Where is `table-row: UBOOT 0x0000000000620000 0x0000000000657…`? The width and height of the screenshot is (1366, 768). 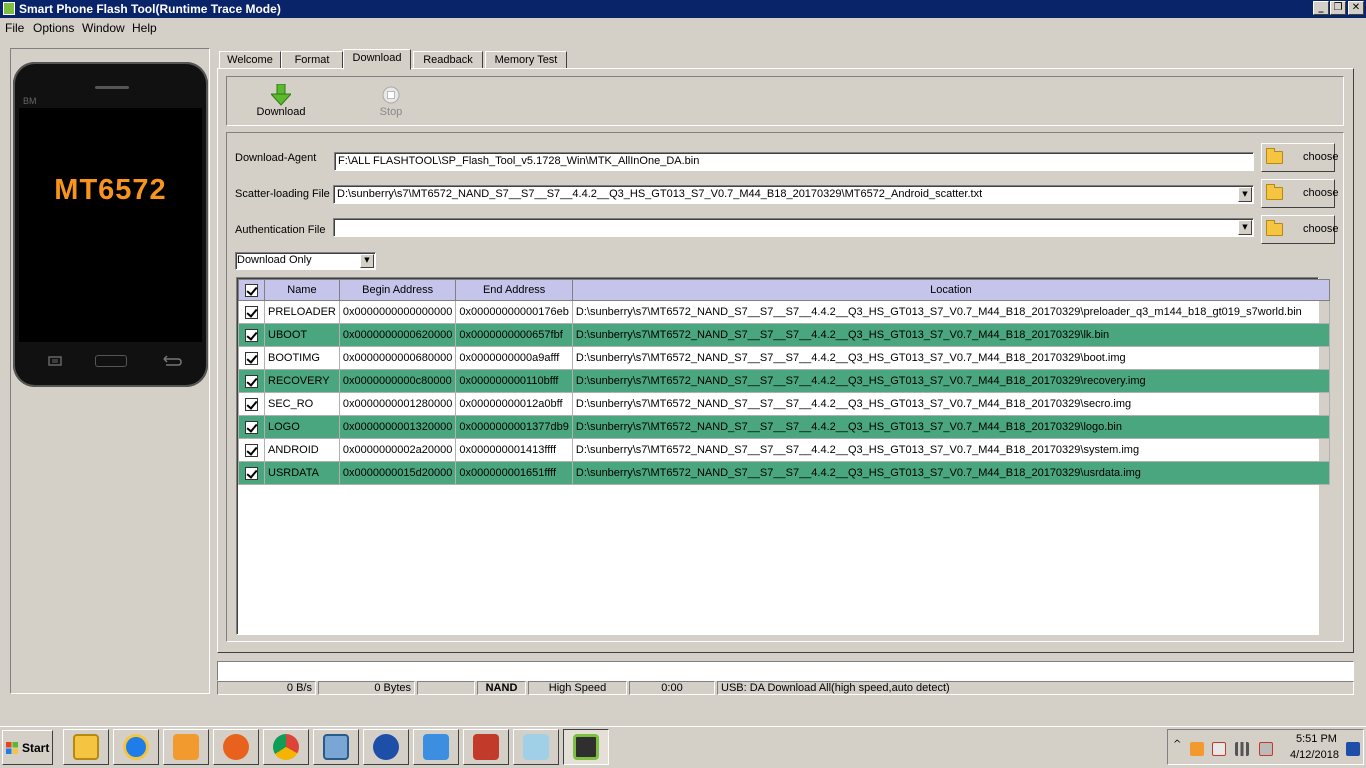
table-row: UBOOT 0x0000000000620000 0x0000000000657… is located at coordinates (784, 335).